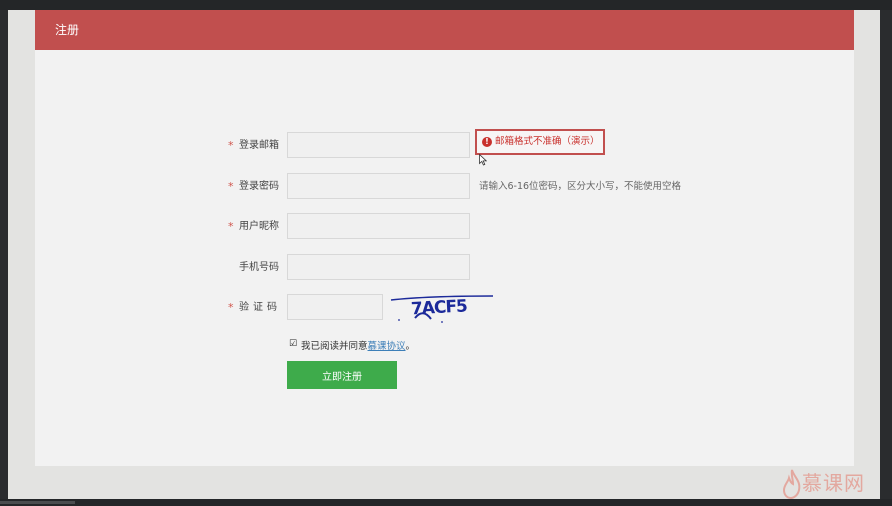 The width and height of the screenshot is (892, 506). Describe the element at coordinates (833, 483) in the screenshot. I see `watermark-text: 慕课网` at that location.